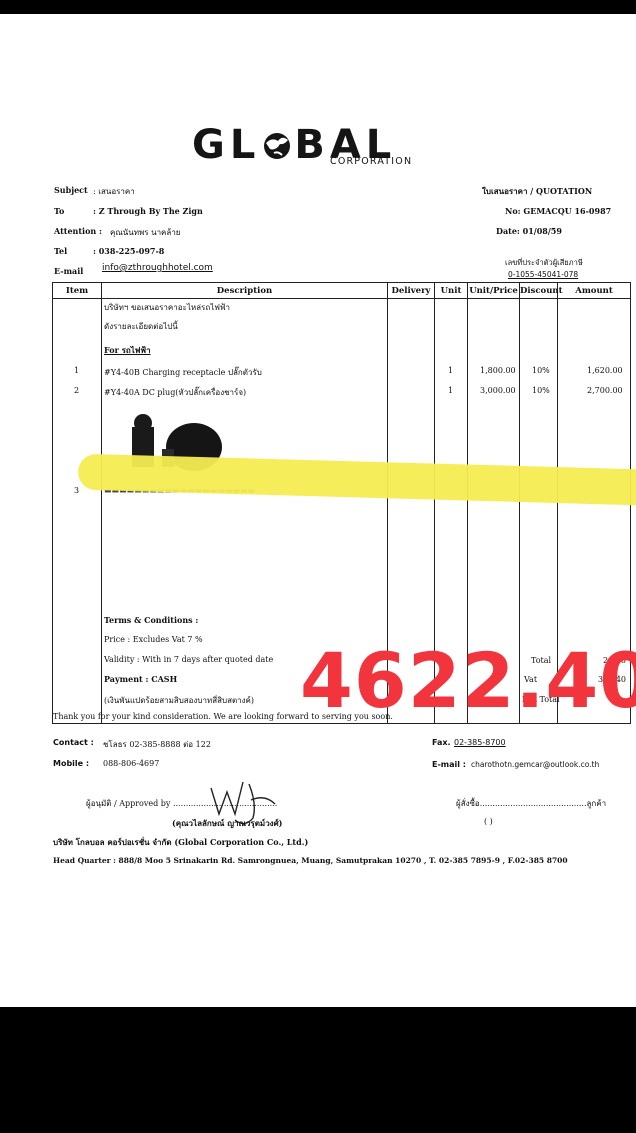 The height and width of the screenshot is (1133, 636). I want to click on email-value: info@zthroughhotel.com, so click(157, 268).